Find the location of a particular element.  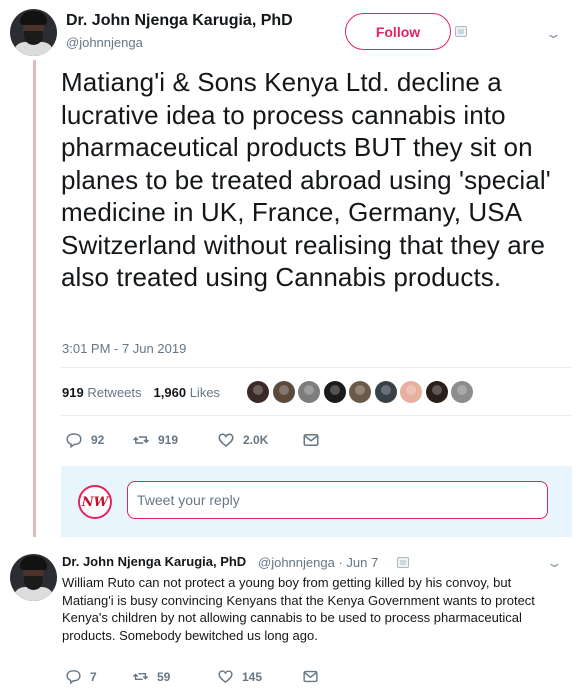

logo-text: NW is located at coordinates (95, 502).